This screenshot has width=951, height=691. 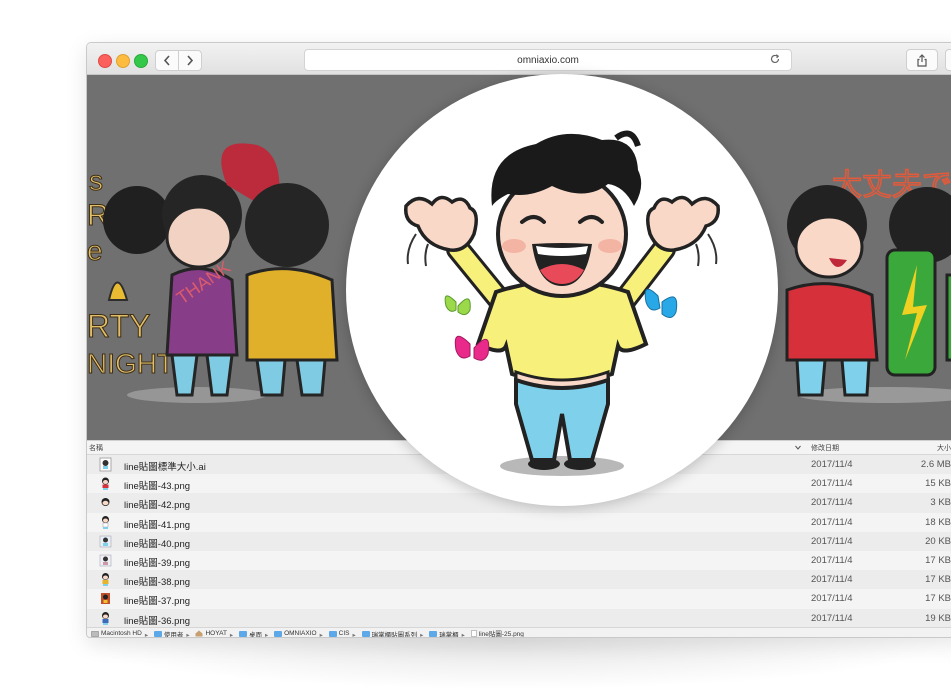 What do you see at coordinates (497, 632) in the screenshot?
I see `path-item: line貼圖-25.png` at bounding box center [497, 632].